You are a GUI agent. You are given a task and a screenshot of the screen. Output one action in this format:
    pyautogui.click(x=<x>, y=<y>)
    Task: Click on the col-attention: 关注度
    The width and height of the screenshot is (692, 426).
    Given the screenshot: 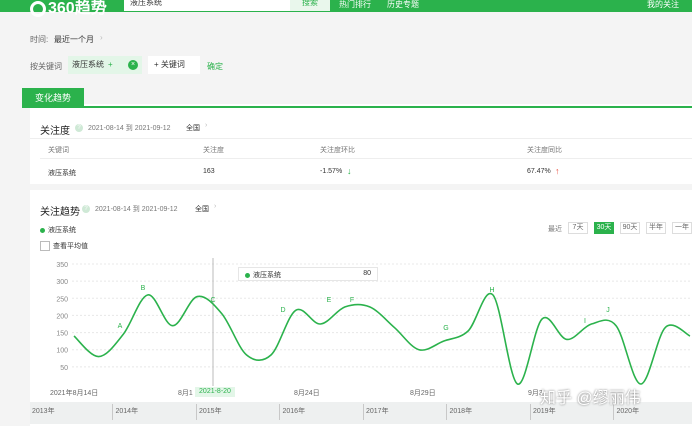 What is the action you would take?
    pyautogui.click(x=213, y=150)
    